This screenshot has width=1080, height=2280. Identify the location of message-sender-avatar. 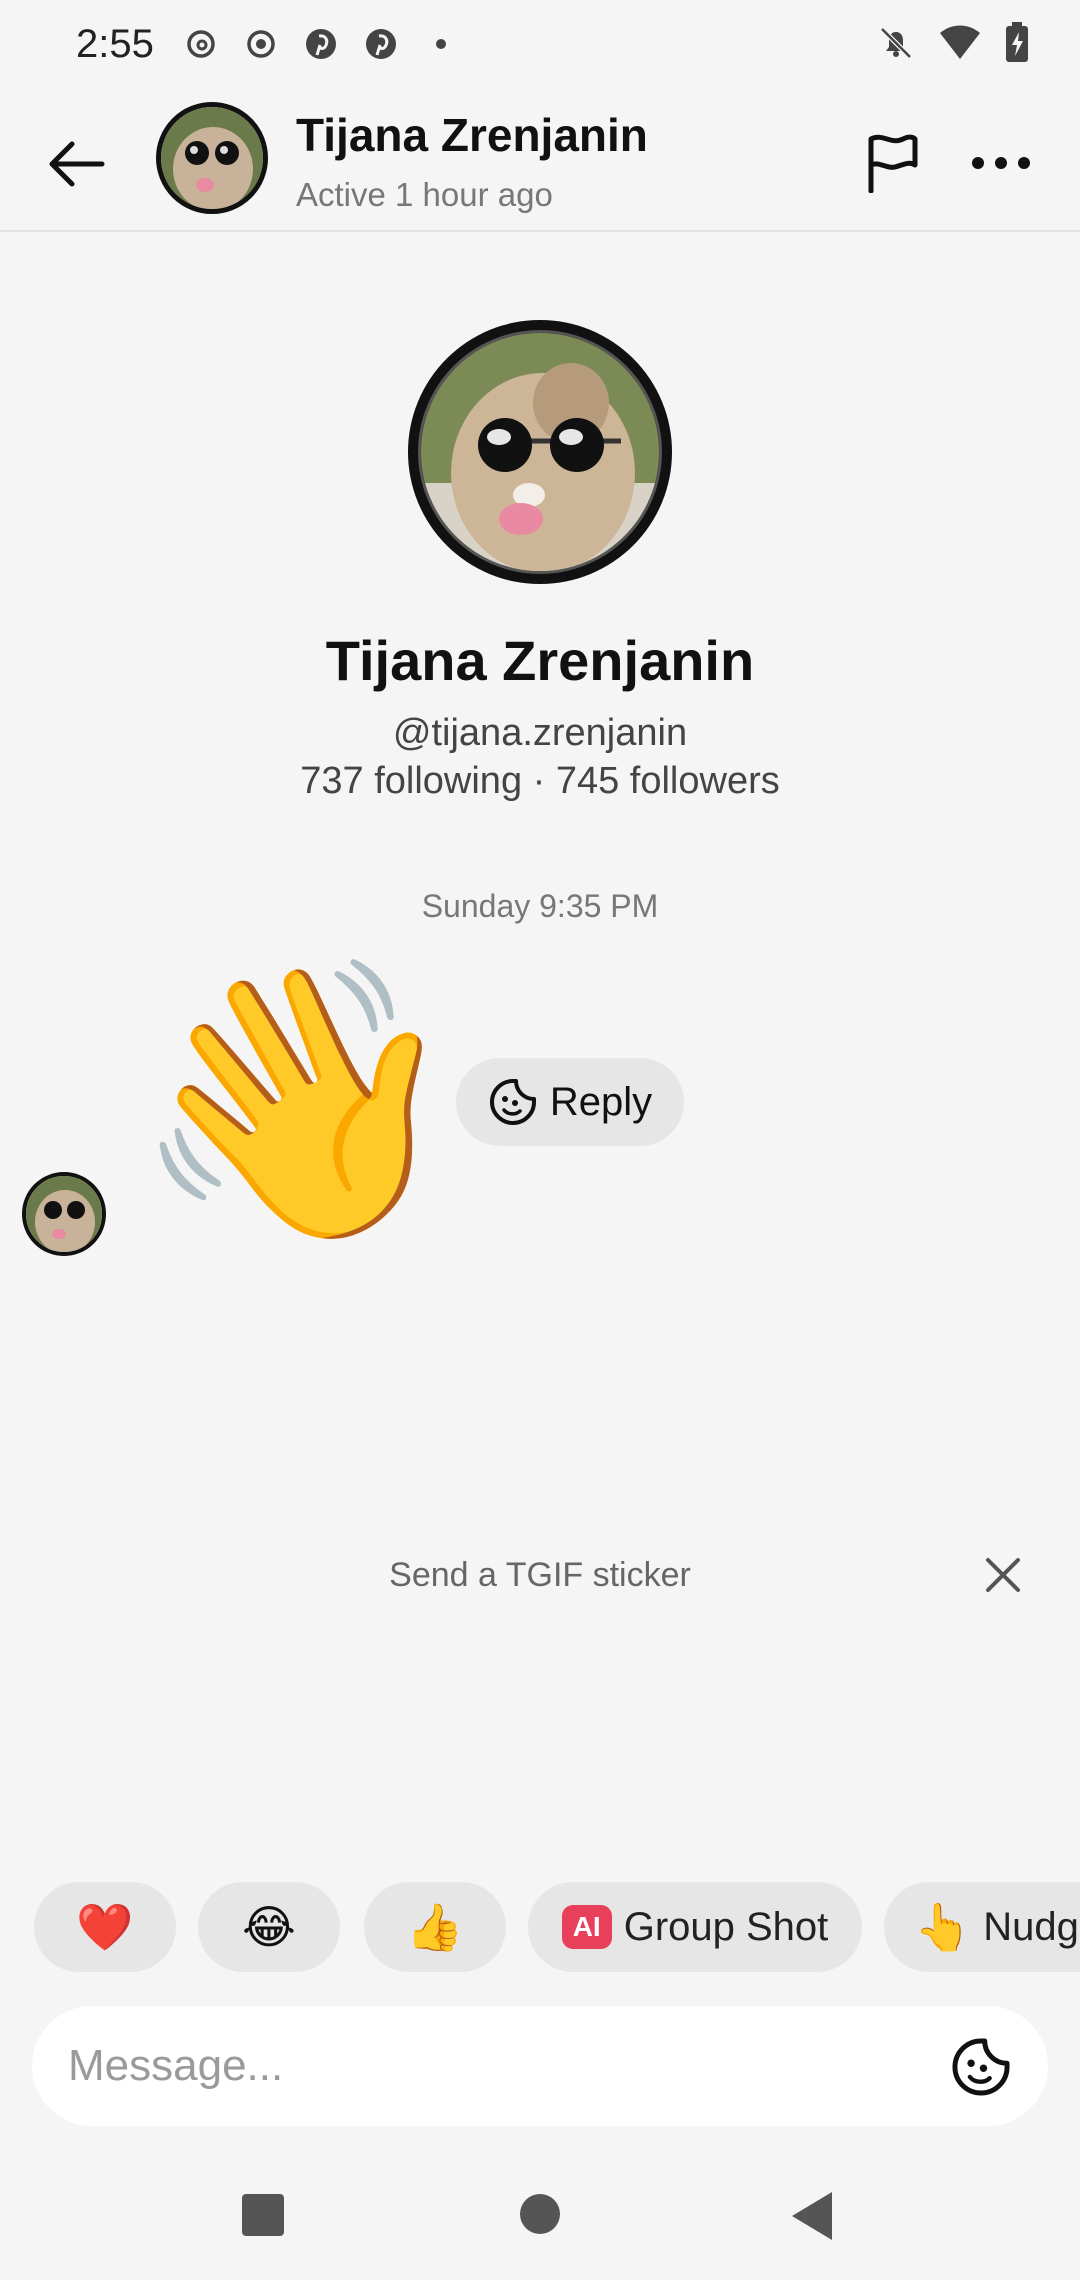
(64, 1214).